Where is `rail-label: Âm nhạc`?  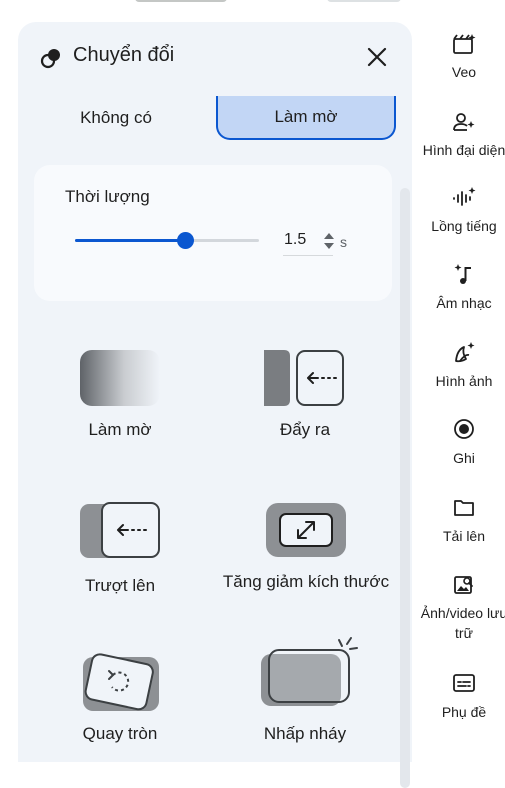
rail-label: Âm nhạc is located at coordinates (464, 303).